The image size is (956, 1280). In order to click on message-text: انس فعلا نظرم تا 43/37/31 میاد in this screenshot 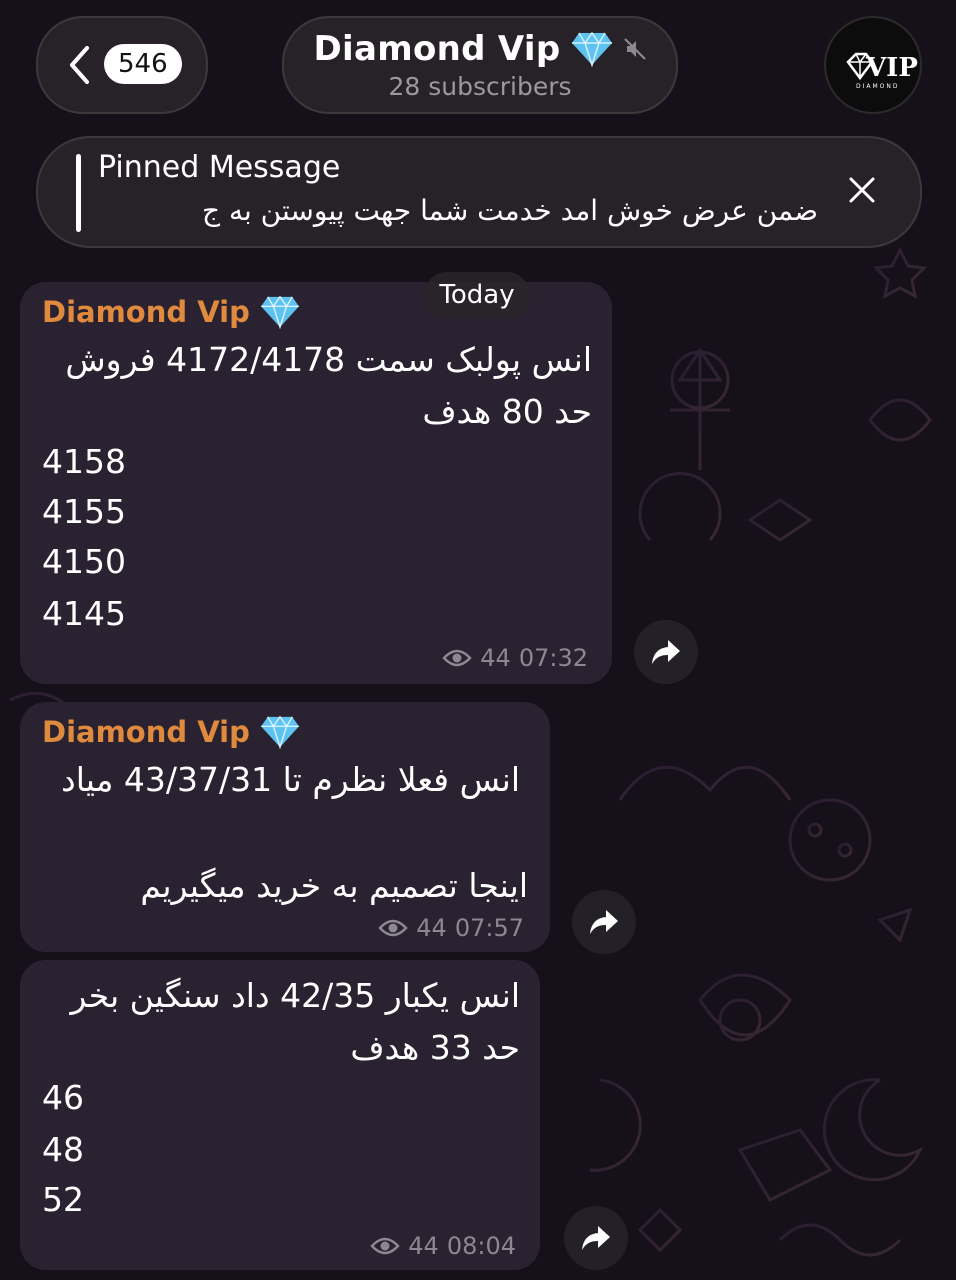, I will do `click(290, 779)`.